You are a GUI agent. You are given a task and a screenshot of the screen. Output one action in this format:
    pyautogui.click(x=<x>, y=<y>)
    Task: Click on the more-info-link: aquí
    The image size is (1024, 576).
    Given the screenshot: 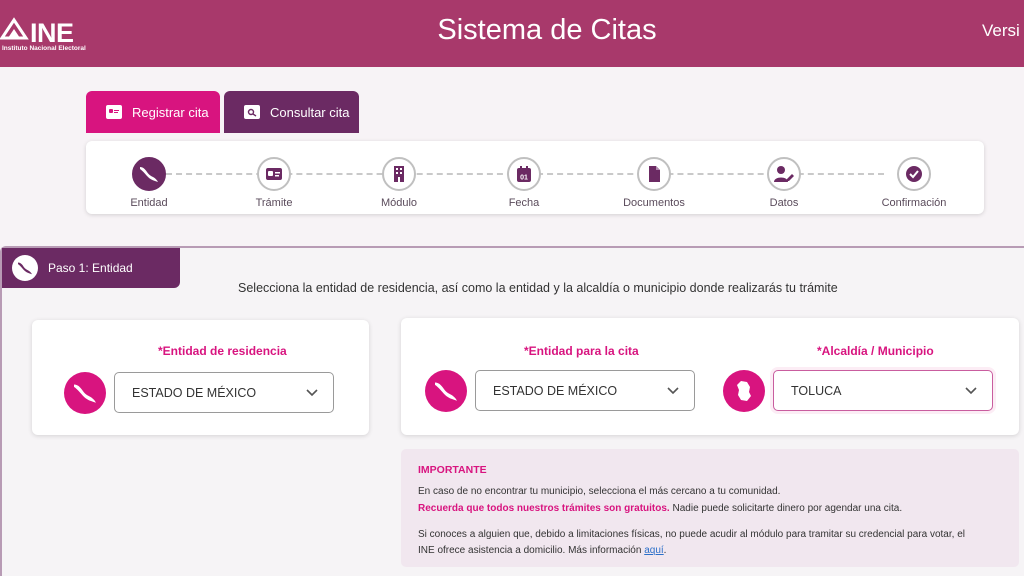 What is the action you would take?
    pyautogui.click(x=653, y=550)
    